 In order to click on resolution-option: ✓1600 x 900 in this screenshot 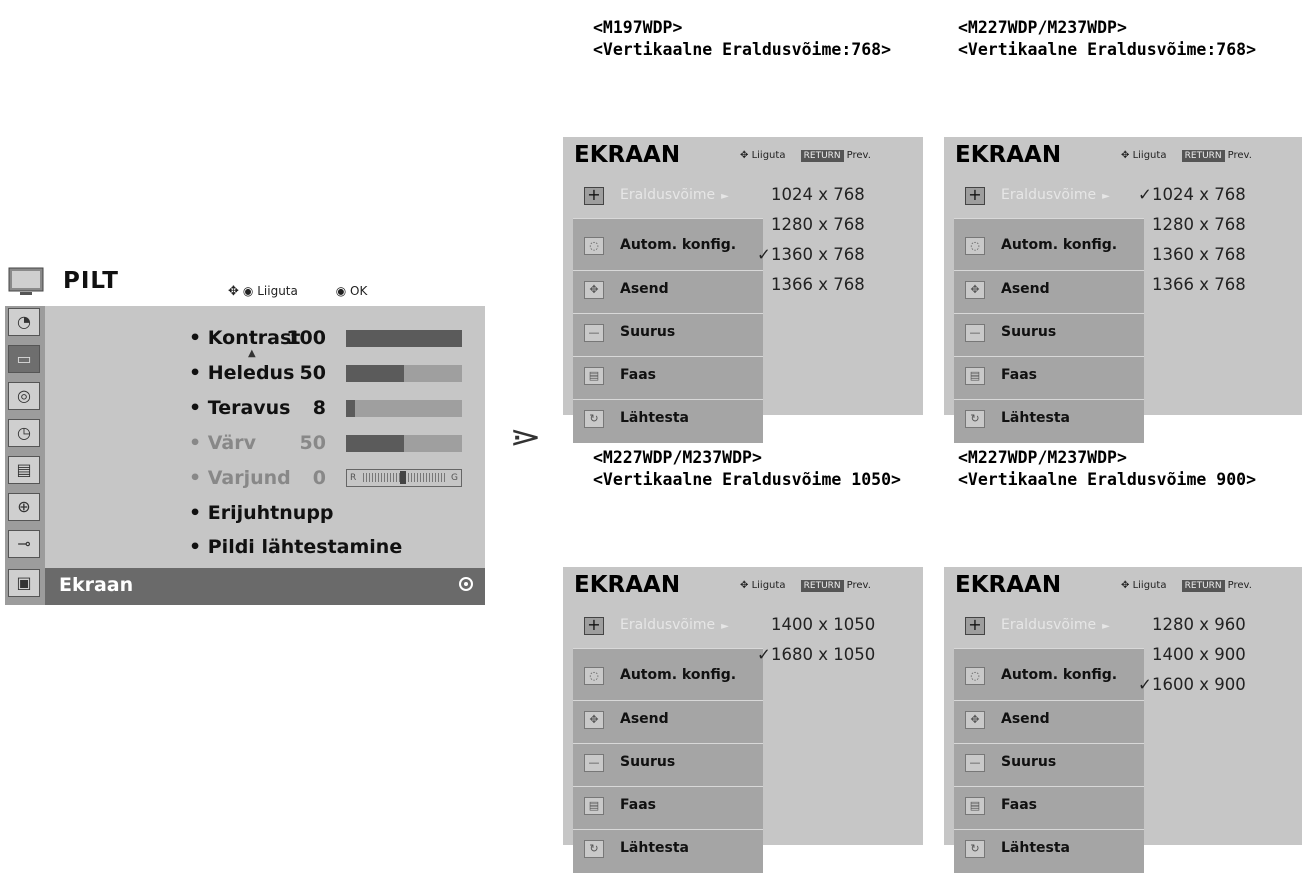, I will do `click(1192, 684)`.